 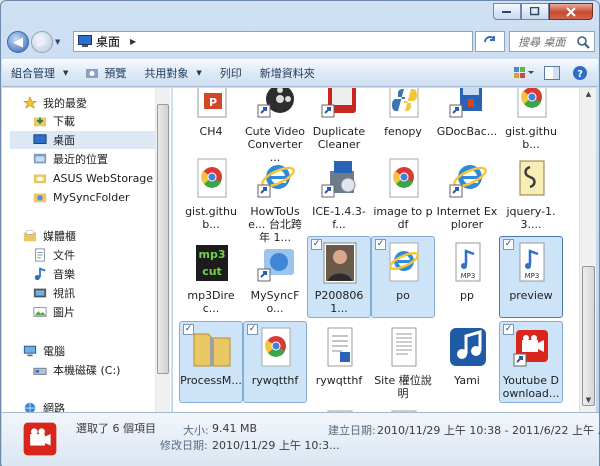 I want to click on file-list-scrollbar: ▲ ▼, so click(x=587, y=250).